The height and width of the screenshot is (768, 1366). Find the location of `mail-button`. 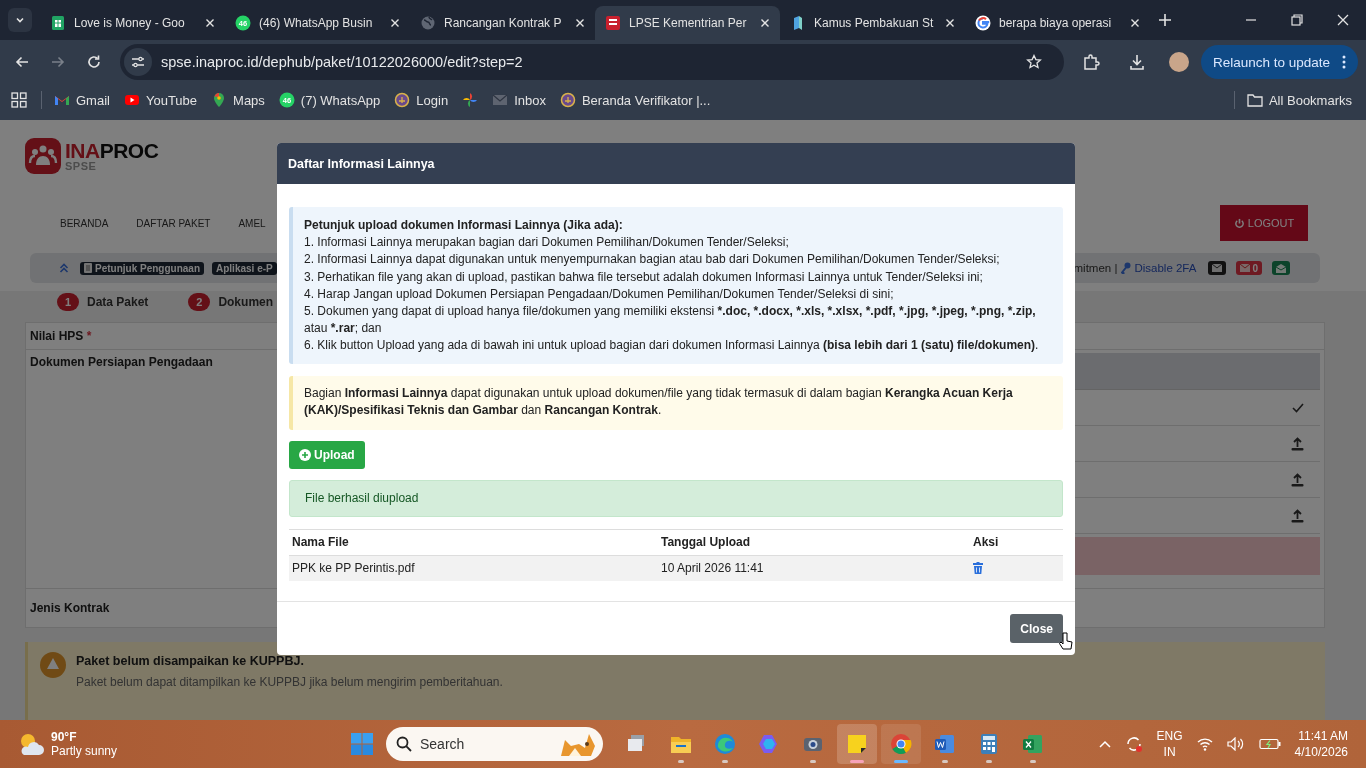

mail-button is located at coordinates (1217, 268).